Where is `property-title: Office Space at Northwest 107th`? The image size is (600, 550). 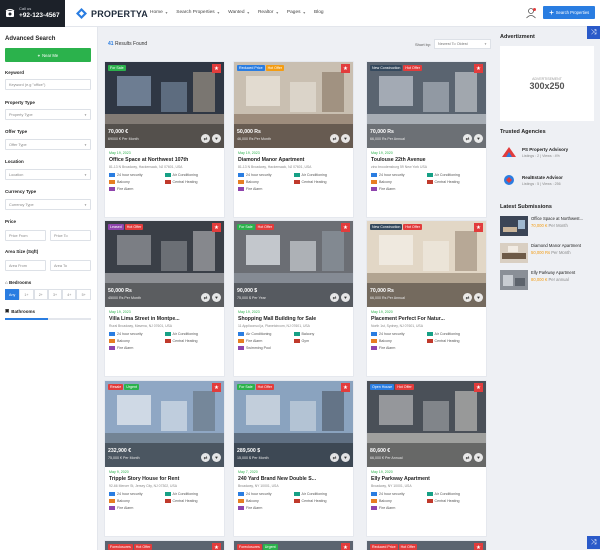 property-title: Office Space at Northwest 107th is located at coordinates (164, 160).